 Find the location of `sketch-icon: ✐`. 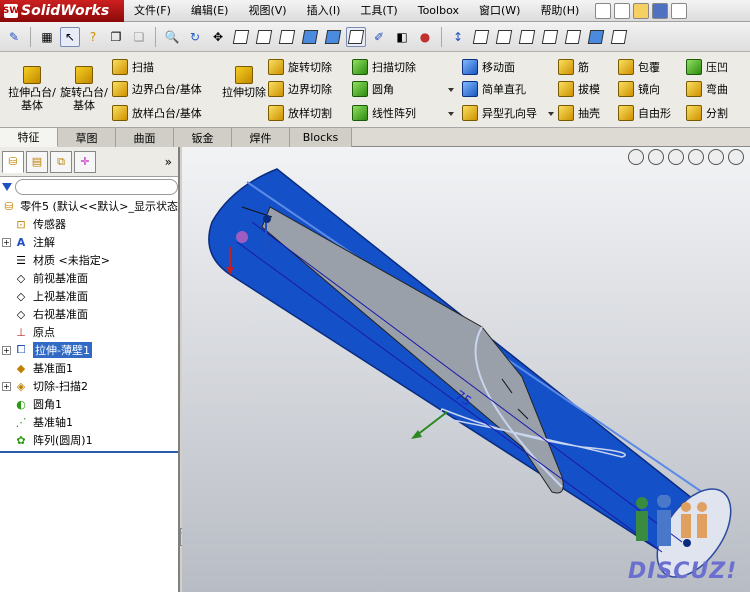

sketch-icon: ✐ is located at coordinates (379, 37).